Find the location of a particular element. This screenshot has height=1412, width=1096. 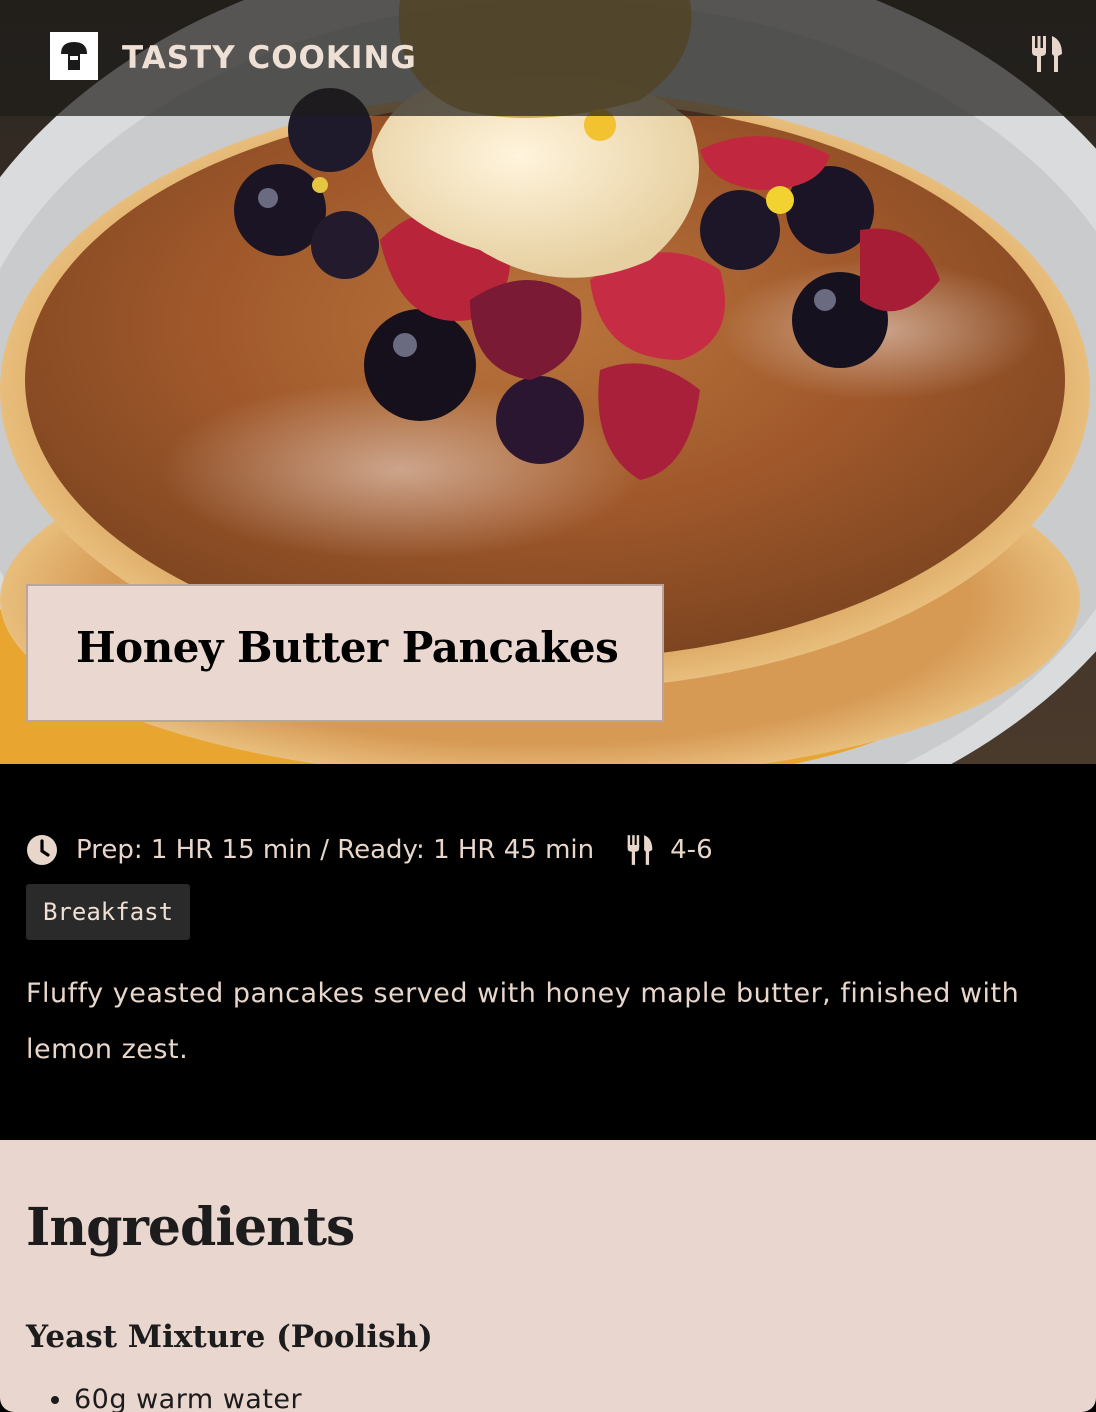

ingredient-item: 60g warm water is located at coordinates (188, 1396).